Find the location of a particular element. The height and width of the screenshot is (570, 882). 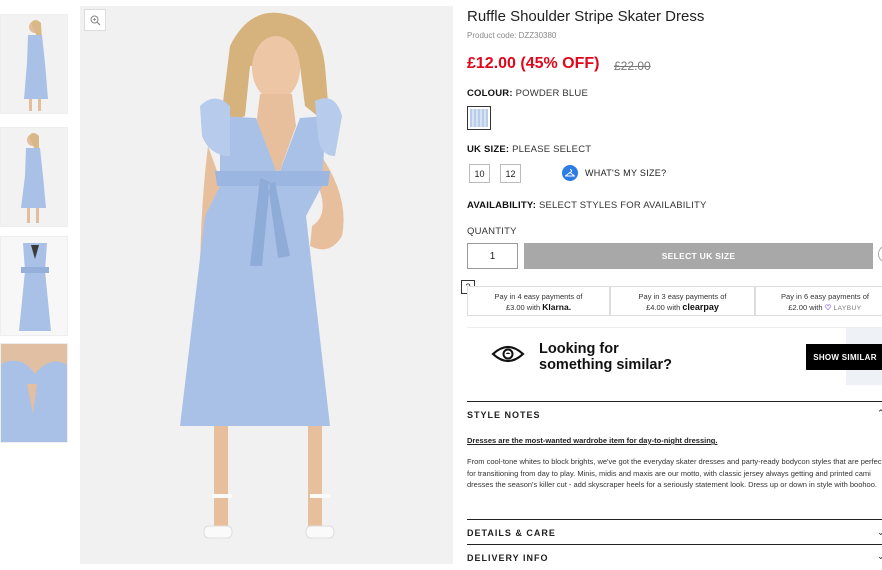

similar-heading: Looking for something similar? is located at coordinates (605, 357).